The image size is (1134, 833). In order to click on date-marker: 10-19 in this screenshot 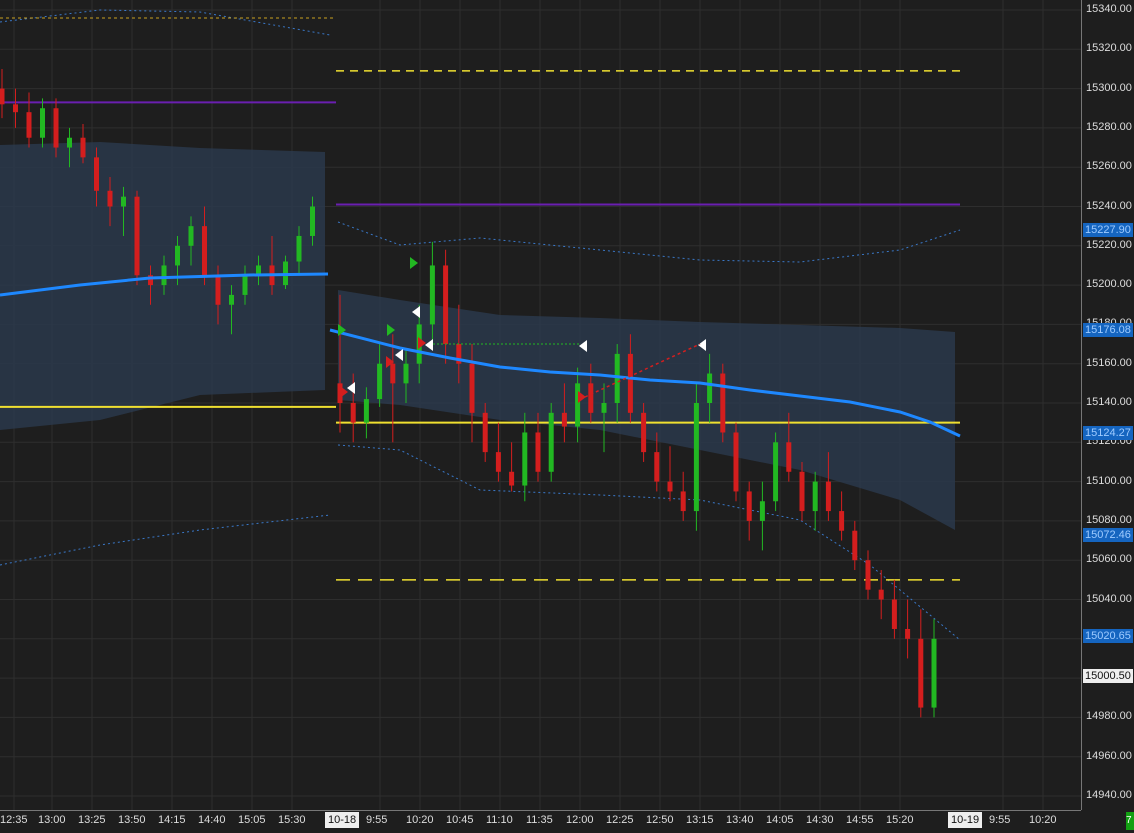, I will do `click(965, 820)`.